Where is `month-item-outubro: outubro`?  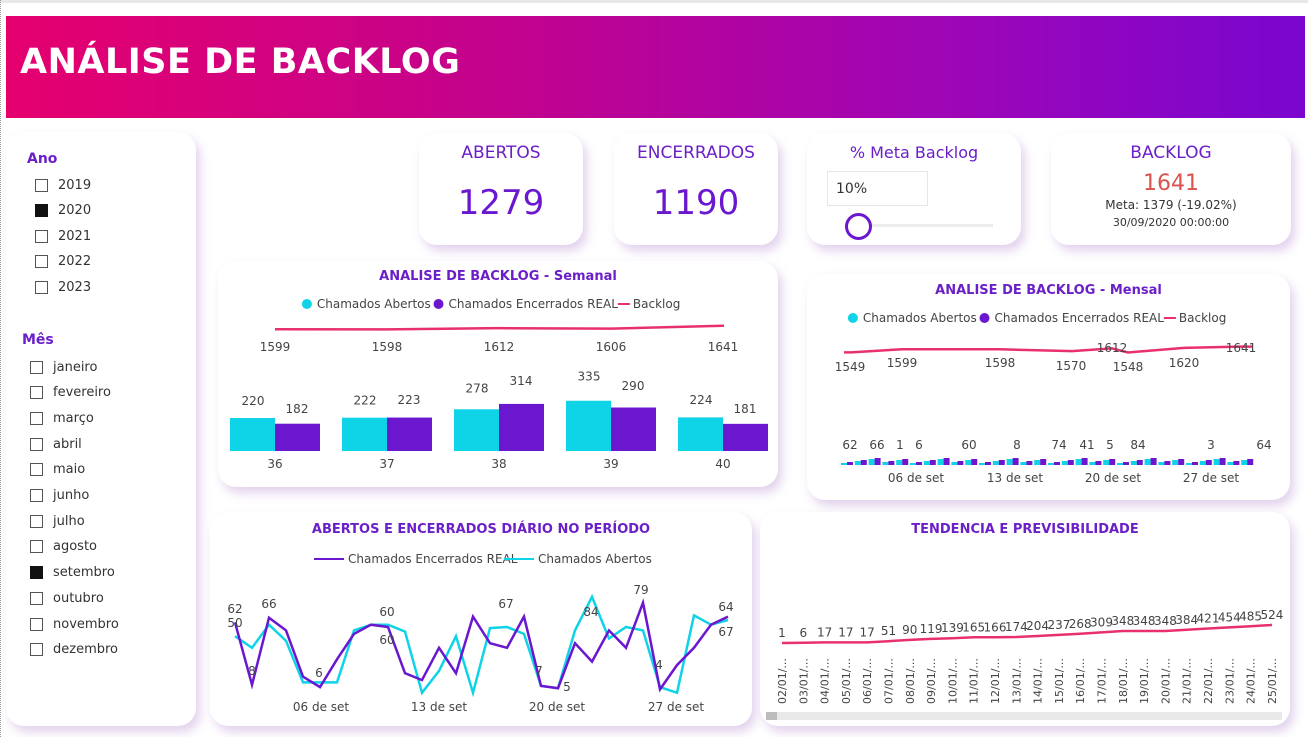 month-item-outubro: outubro is located at coordinates (67, 598).